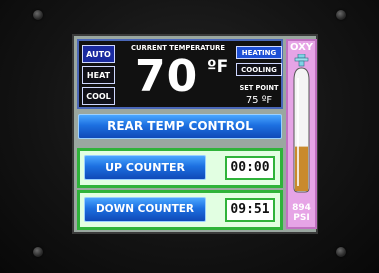 This screenshot has width=379, height=273. I want to click on set-point-value: 75 ºF, so click(259, 100).